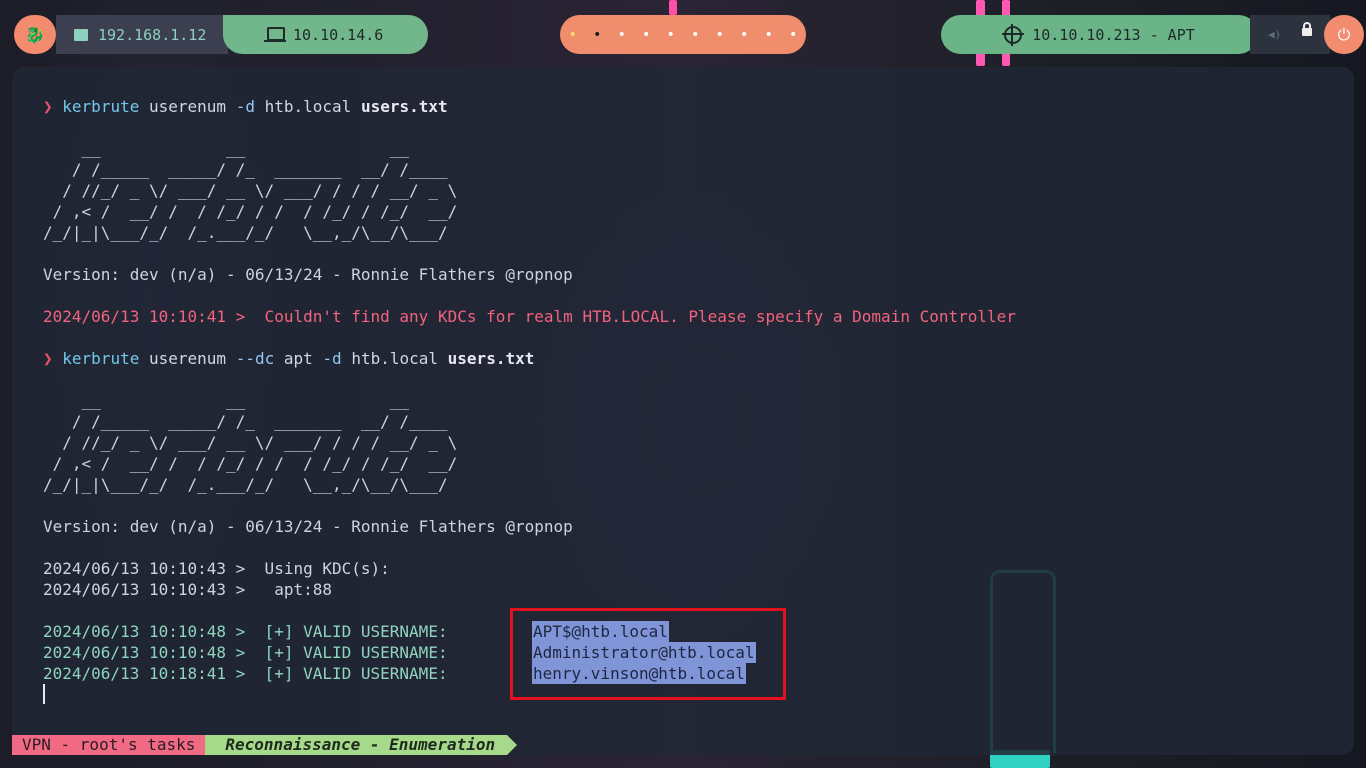 Image resolution: width=1366 pixels, height=768 pixels. What do you see at coordinates (744, 35) in the screenshot?
I see `workspace-8: •` at bounding box center [744, 35].